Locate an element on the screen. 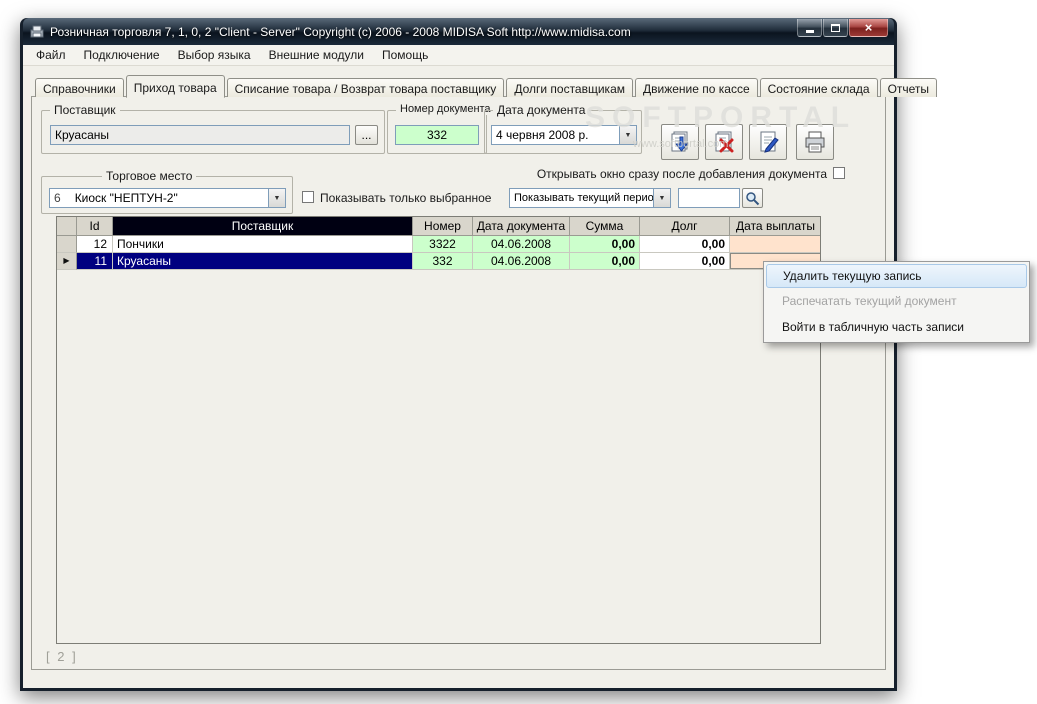  period-filter-combo: Показывать текущий период ▼ is located at coordinates (590, 198).